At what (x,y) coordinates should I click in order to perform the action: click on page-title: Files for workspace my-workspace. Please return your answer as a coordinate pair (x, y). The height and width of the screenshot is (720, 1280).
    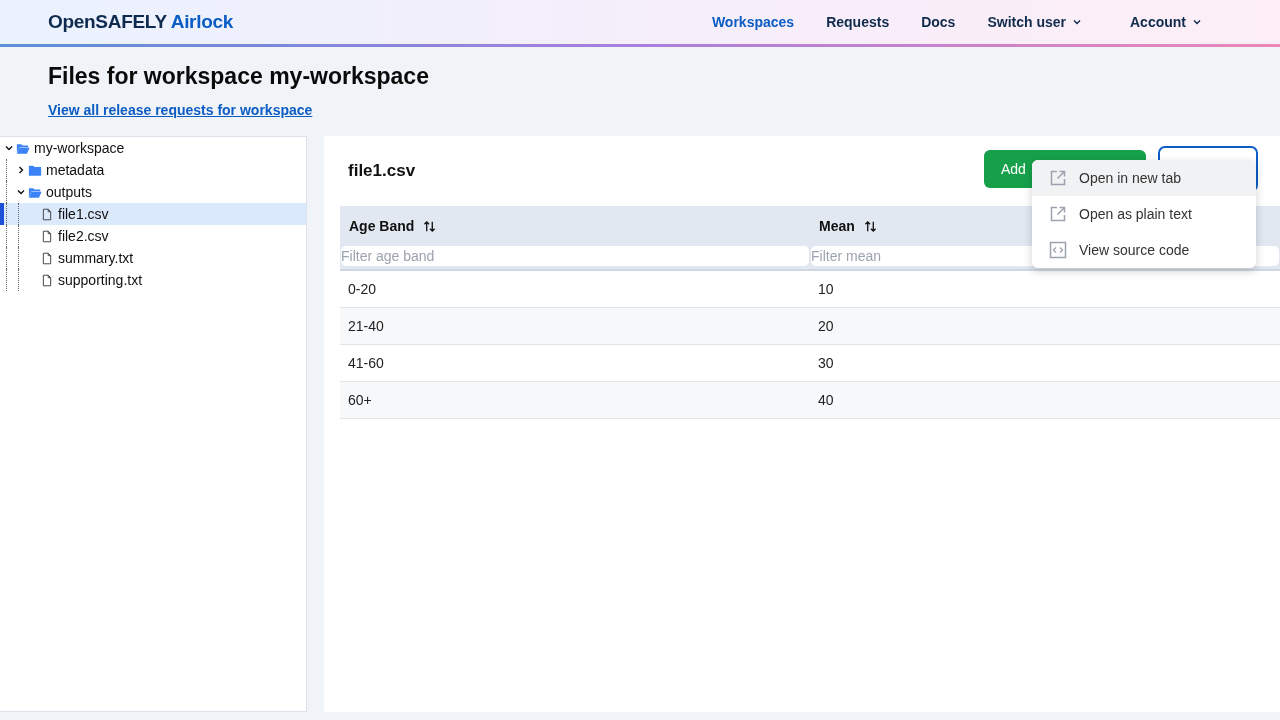
    Looking at the image, I should click on (239, 76).